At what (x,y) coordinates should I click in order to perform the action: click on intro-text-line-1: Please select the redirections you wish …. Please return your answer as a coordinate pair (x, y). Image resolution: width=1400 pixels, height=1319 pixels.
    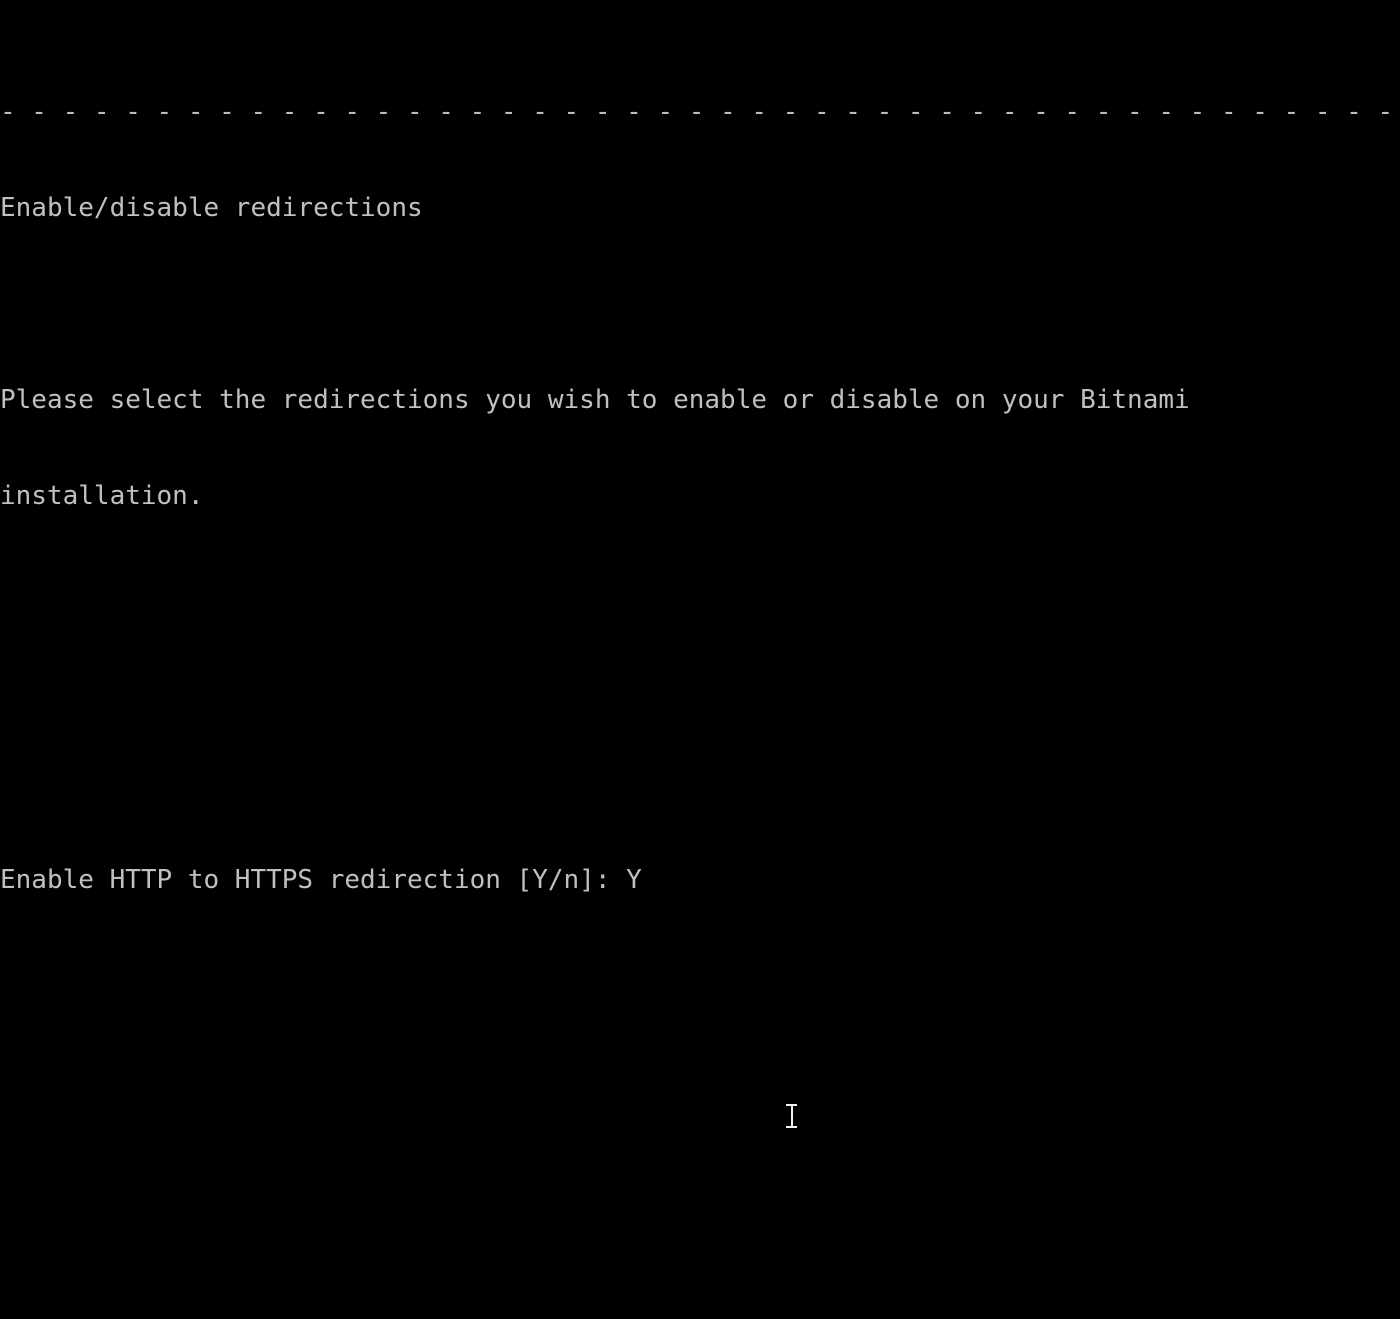
    Looking at the image, I should click on (595, 400).